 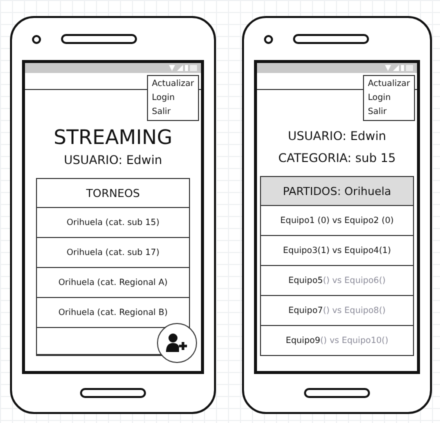 What do you see at coordinates (113, 223) in the screenshot?
I see `list-item: Orihuela (cat. sub 15)` at bounding box center [113, 223].